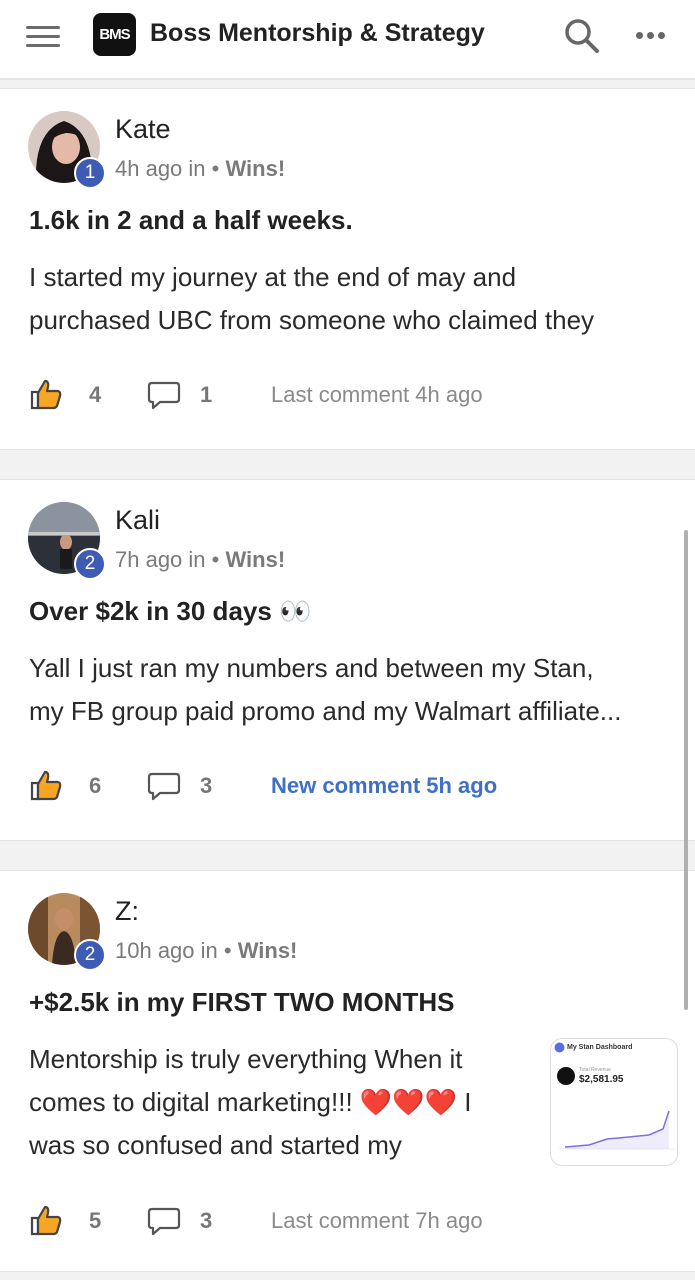 Image resolution: width=695 pixels, height=1280 pixels. Describe the element at coordinates (170, 611) in the screenshot. I see `post-title: Over $2k in 30 days 👀` at that location.